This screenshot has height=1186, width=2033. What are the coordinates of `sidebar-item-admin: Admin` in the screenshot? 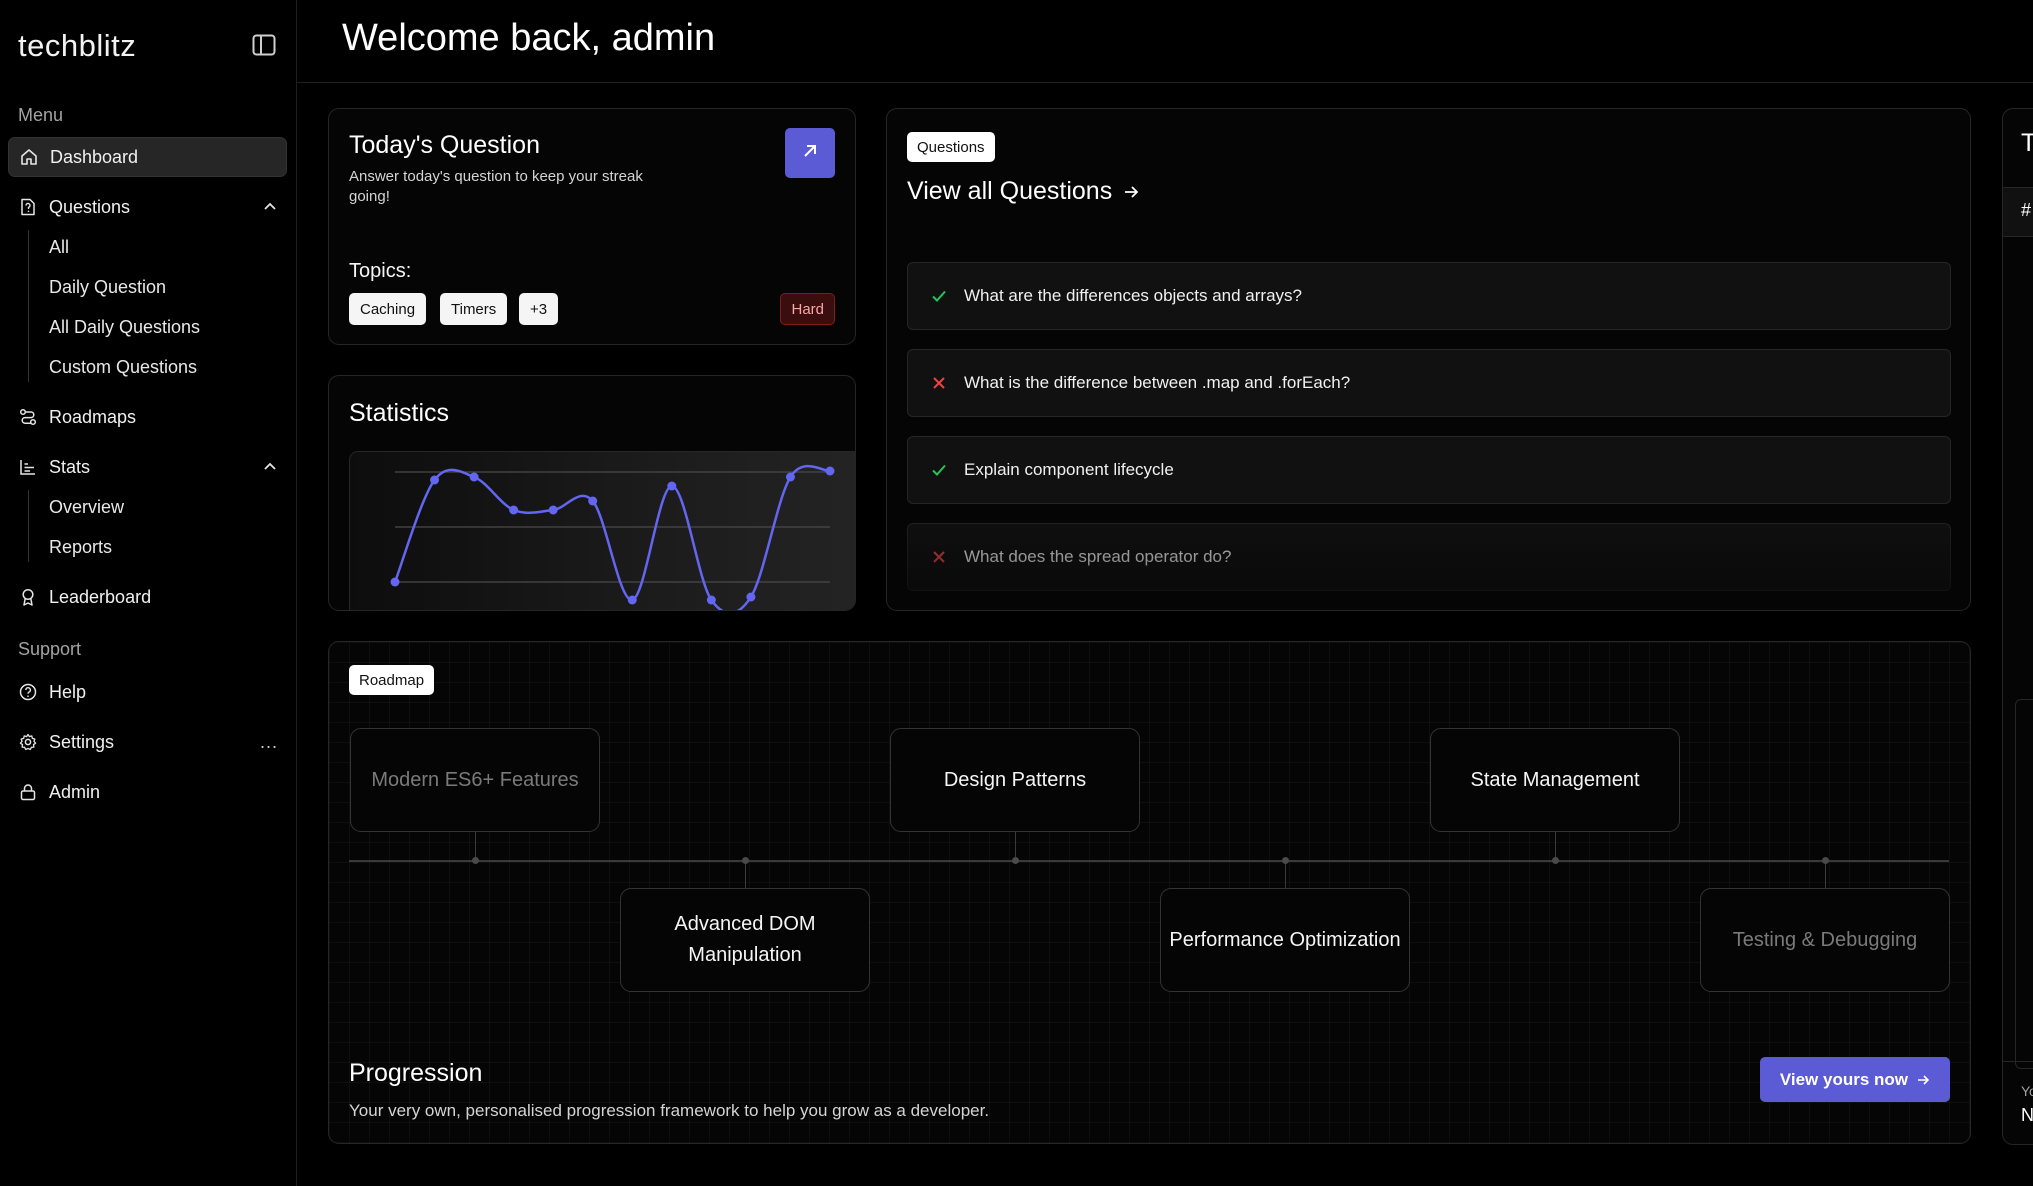 It's located at (147, 792).